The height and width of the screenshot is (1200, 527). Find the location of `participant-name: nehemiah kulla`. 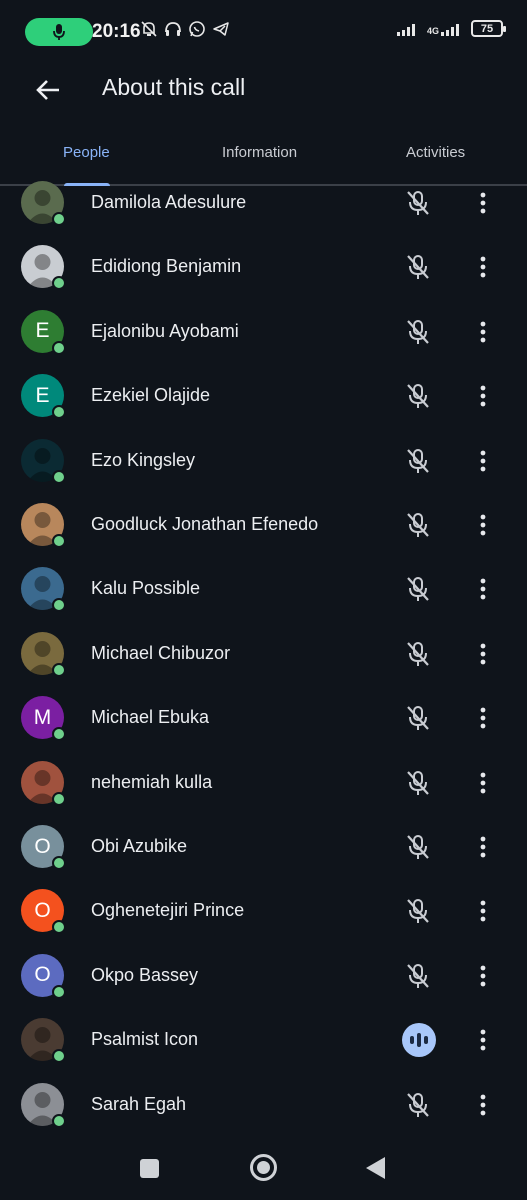

participant-name: nehemiah kulla is located at coordinates (152, 781).